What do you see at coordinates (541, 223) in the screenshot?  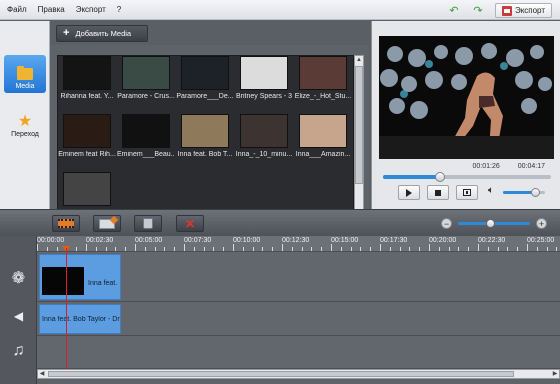 I see `zoom-in-icon: +` at bounding box center [541, 223].